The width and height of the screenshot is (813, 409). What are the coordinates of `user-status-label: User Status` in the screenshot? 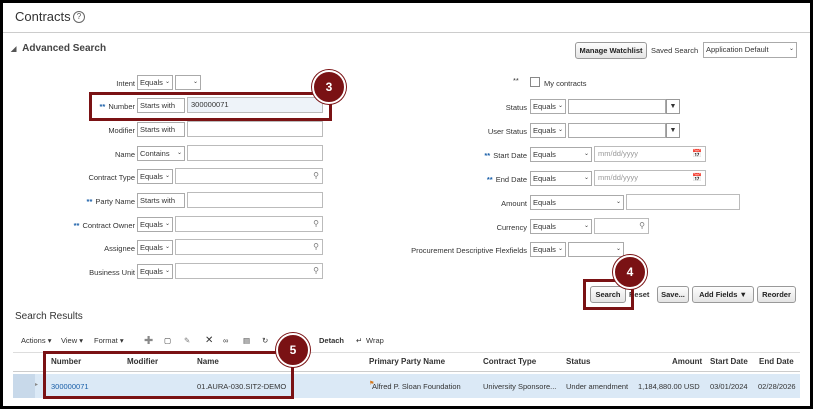 It's located at (507, 131).